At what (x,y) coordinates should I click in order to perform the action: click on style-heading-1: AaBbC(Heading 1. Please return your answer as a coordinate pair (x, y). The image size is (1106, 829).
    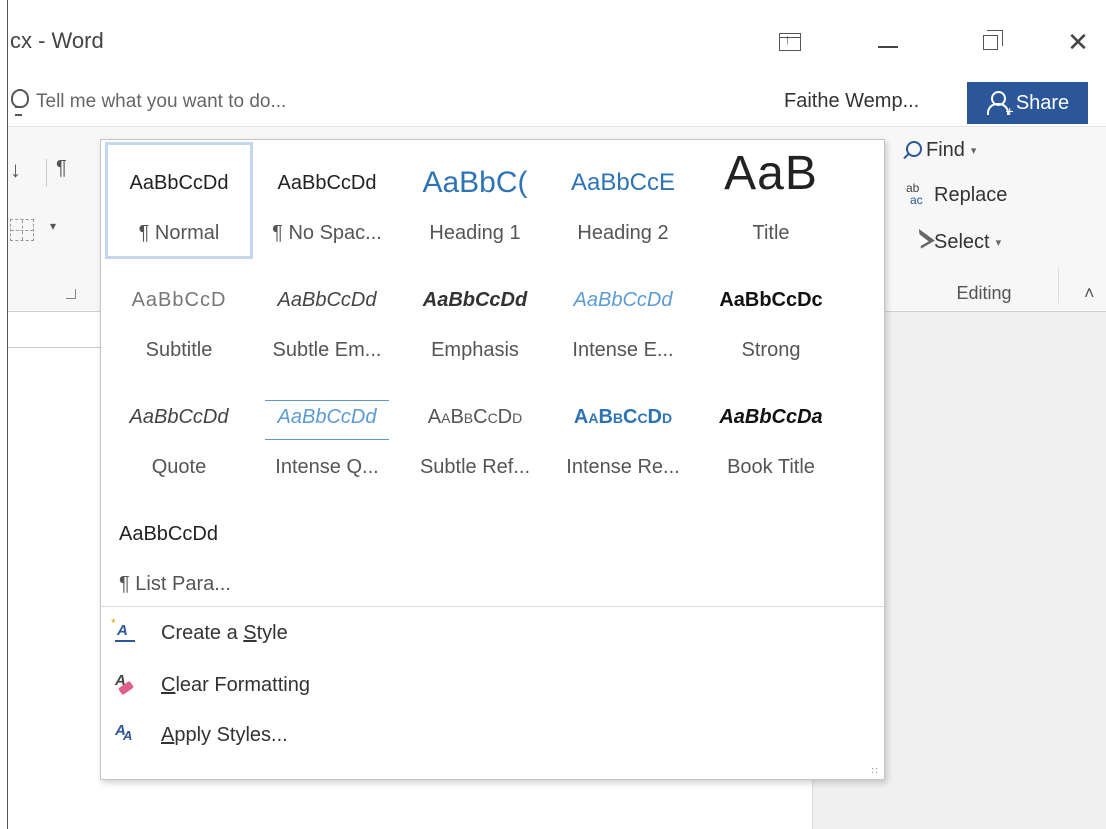
    Looking at the image, I should click on (475, 200).